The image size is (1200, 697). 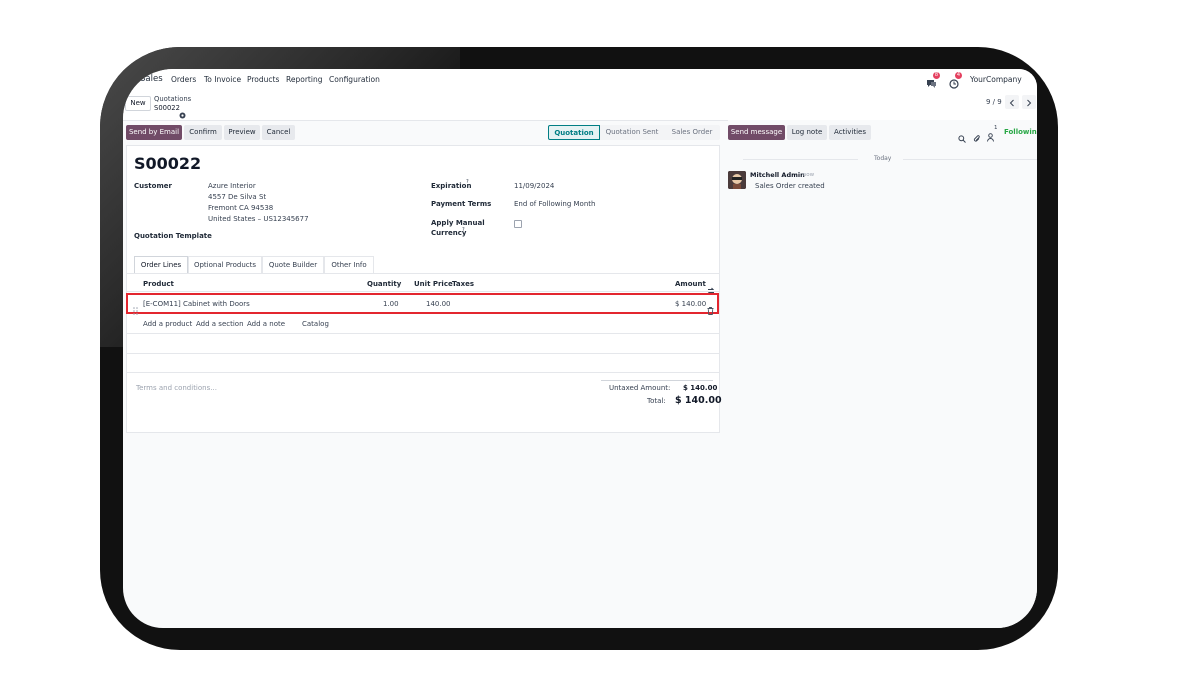 What do you see at coordinates (800, 159) in the screenshot?
I see `date-divider-left` at bounding box center [800, 159].